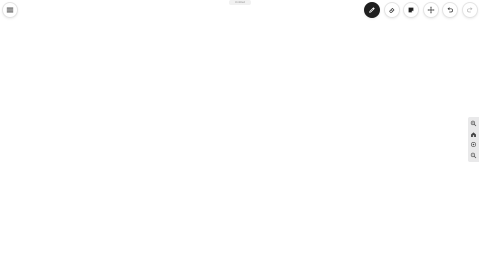 Image resolution: width=480 pixels, height=280 pixels. I want to click on zoom-out-button, so click(473, 155).